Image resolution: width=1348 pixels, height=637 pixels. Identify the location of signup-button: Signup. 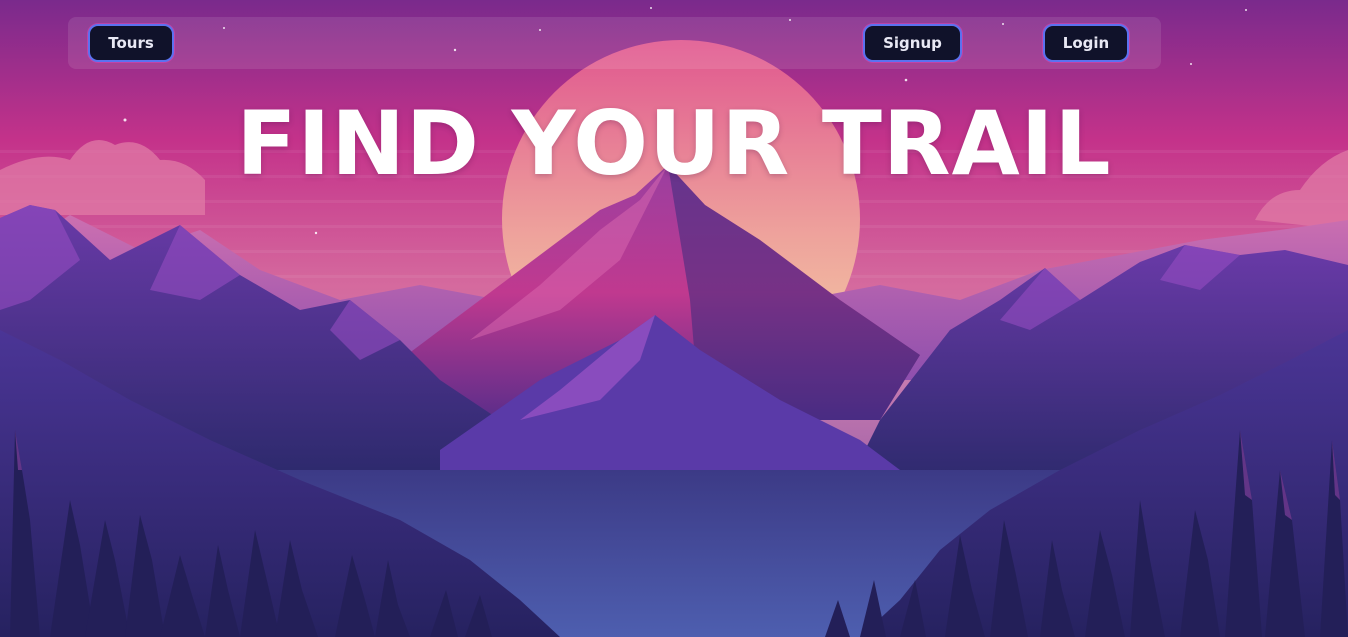
(912, 43).